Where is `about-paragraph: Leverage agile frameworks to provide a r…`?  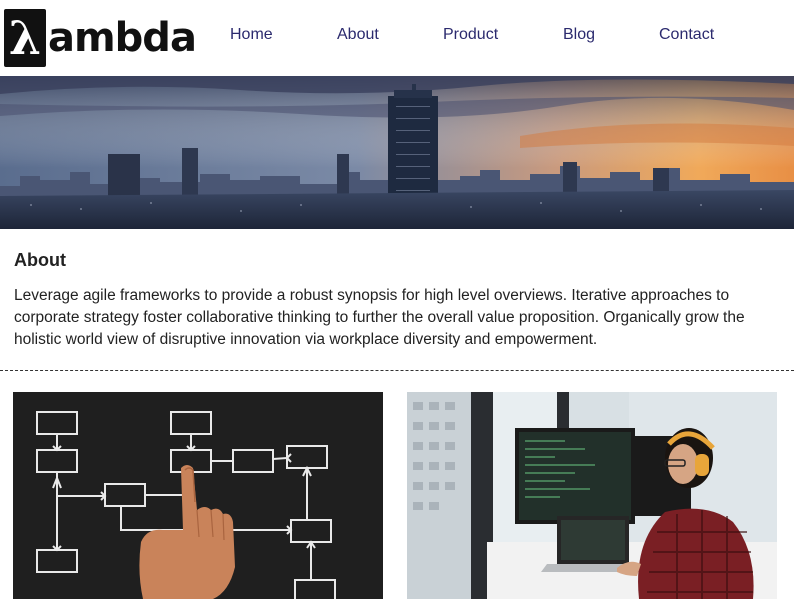 about-paragraph: Leverage agile frameworks to provide a r… is located at coordinates (379, 317).